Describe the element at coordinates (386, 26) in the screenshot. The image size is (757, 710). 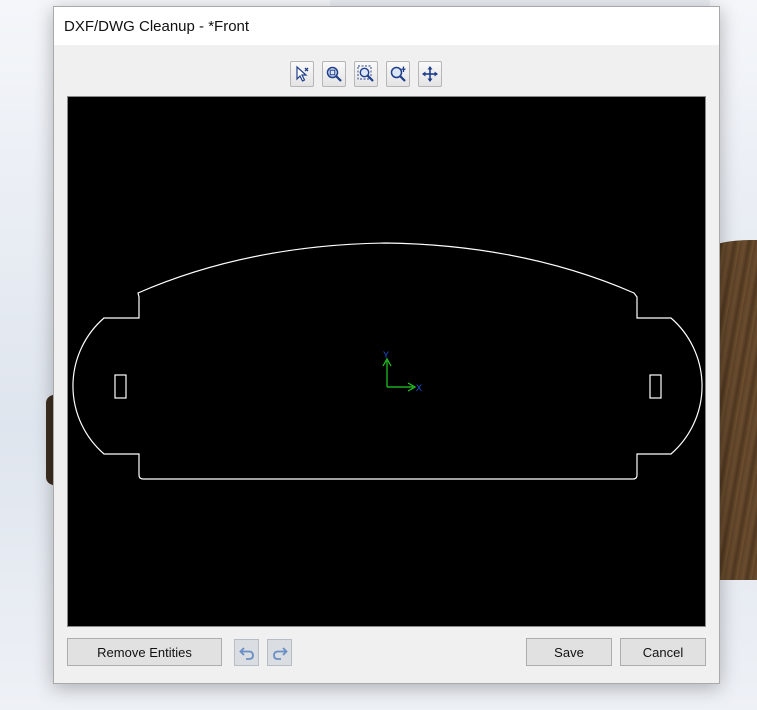
I see `dialog-titlebar: DXF/DWG Cleanup - *Front` at that location.